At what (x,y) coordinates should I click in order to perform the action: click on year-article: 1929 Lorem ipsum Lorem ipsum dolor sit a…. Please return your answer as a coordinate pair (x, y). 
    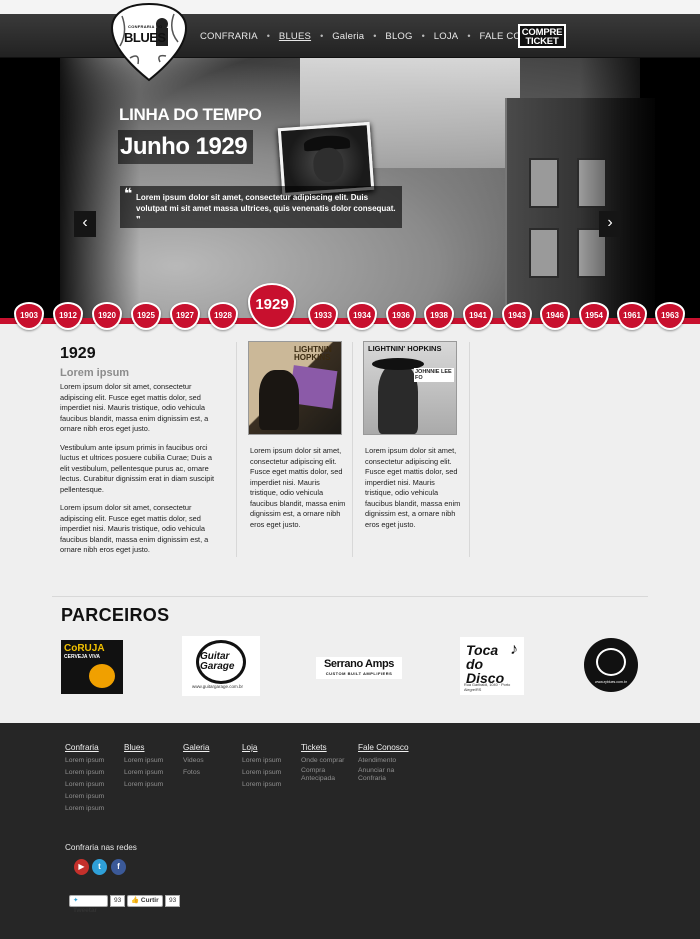
    Looking at the image, I should click on (140, 450).